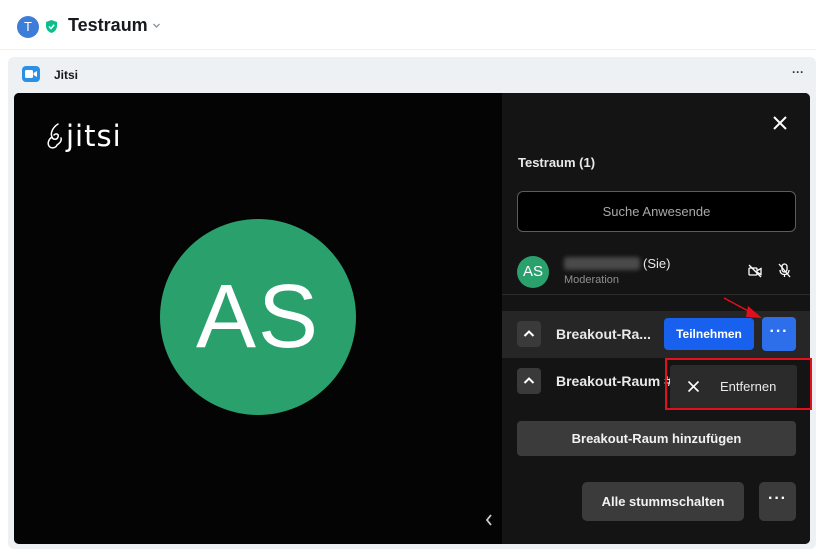  What do you see at coordinates (408, 25) in the screenshot?
I see `room-header: T Testraum` at bounding box center [408, 25].